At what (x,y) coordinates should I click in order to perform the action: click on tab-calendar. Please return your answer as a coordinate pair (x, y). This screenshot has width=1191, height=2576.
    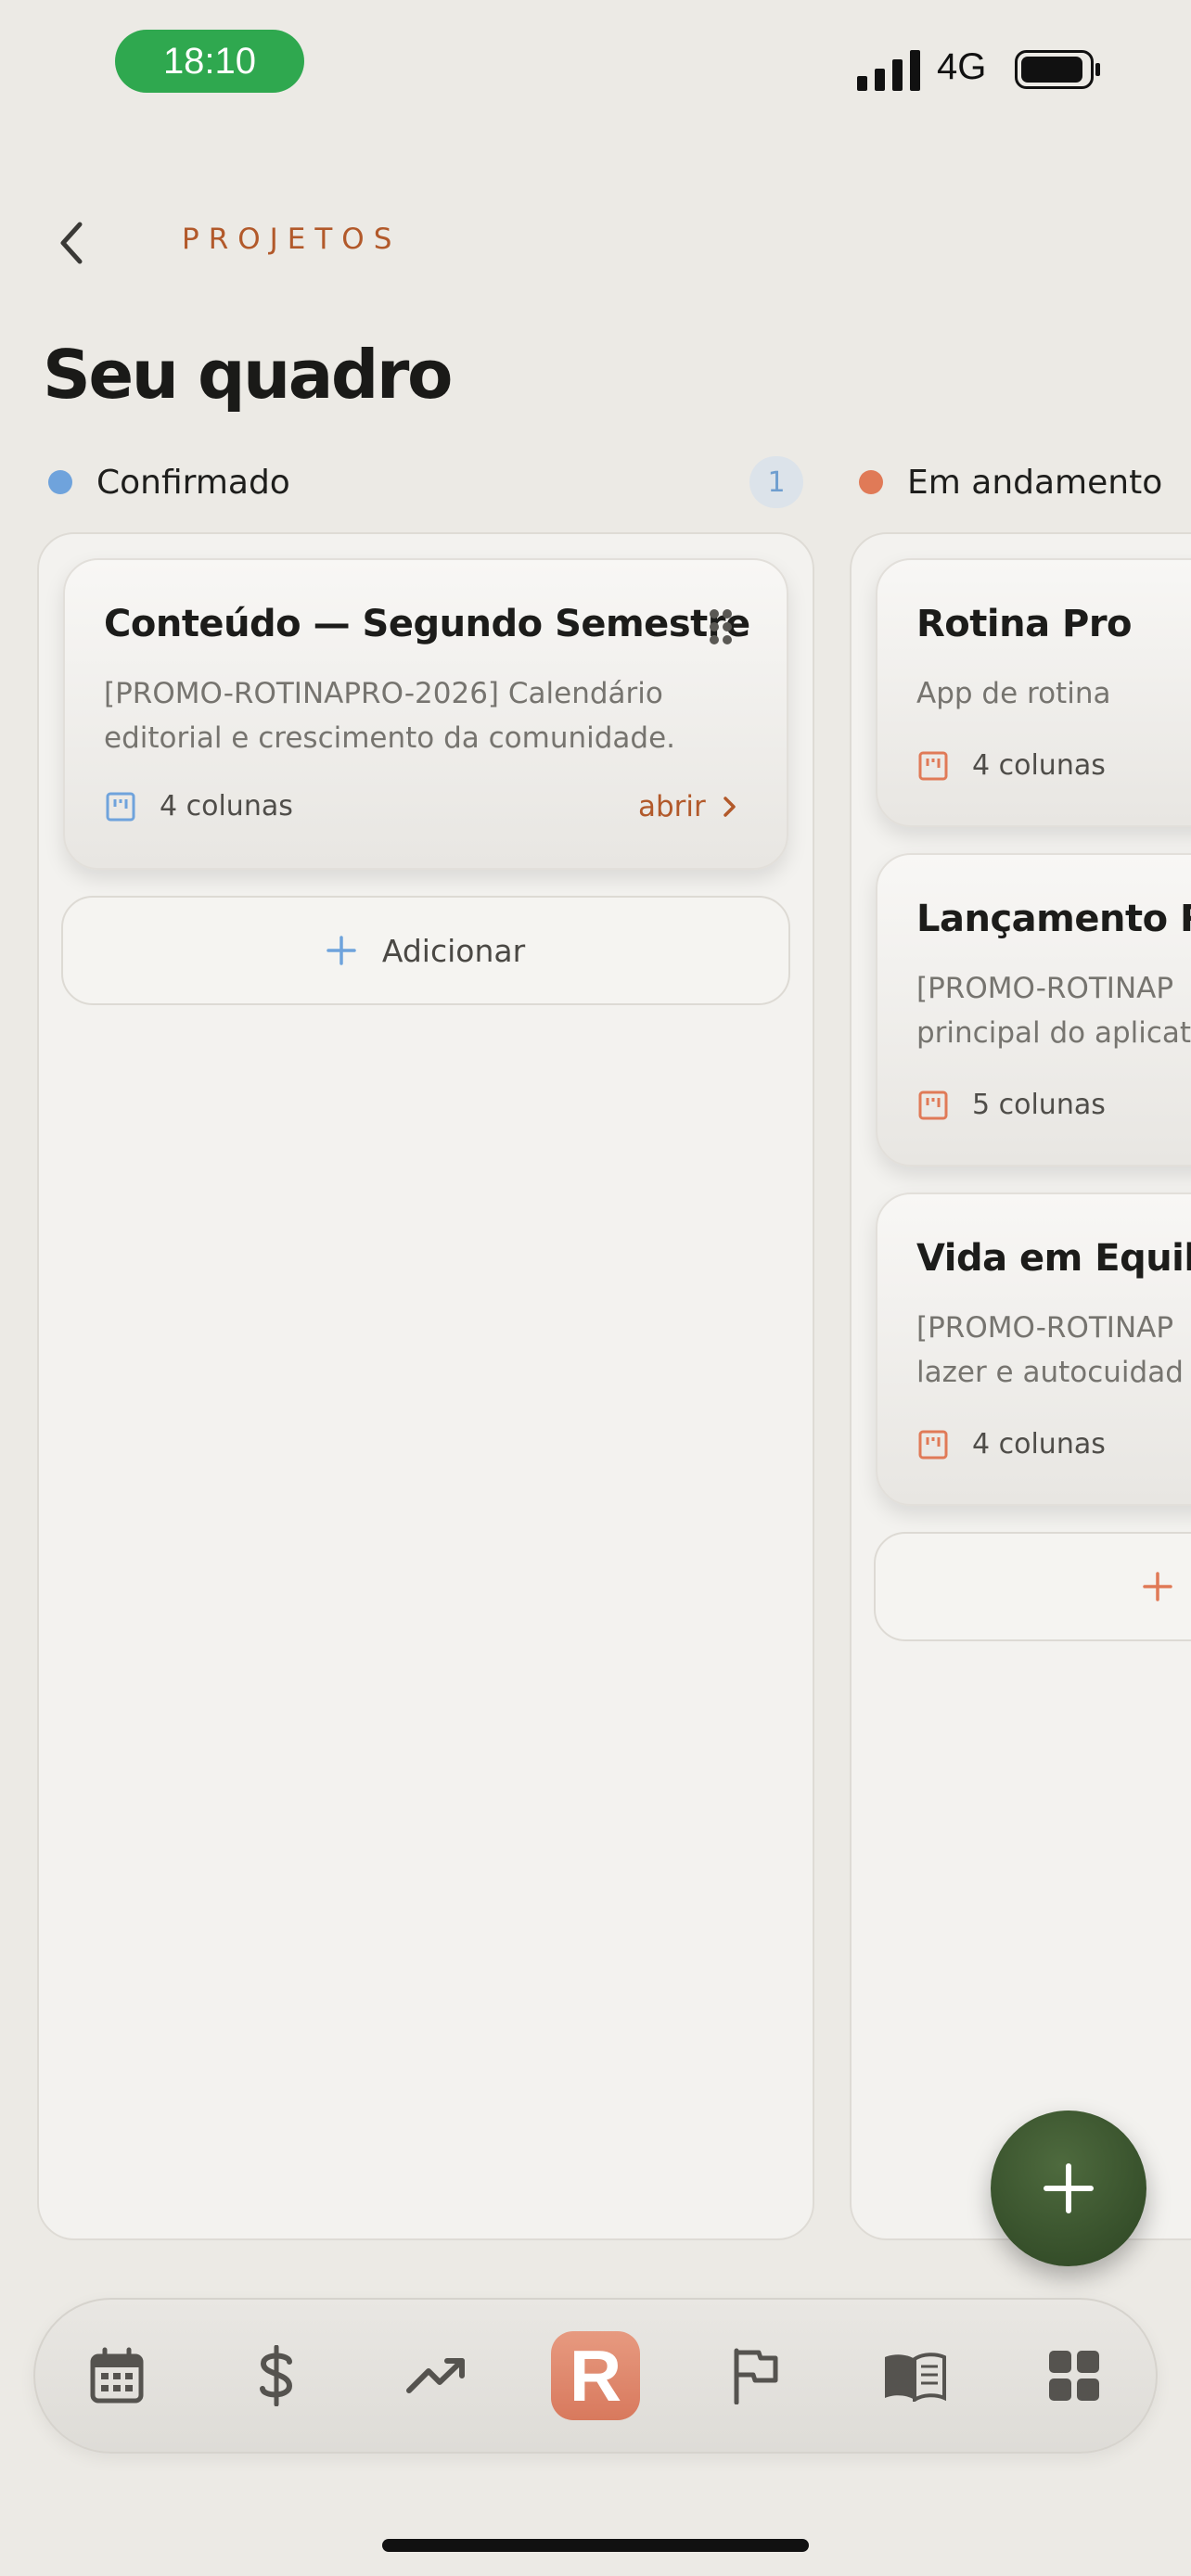
    Looking at the image, I should click on (116, 2375).